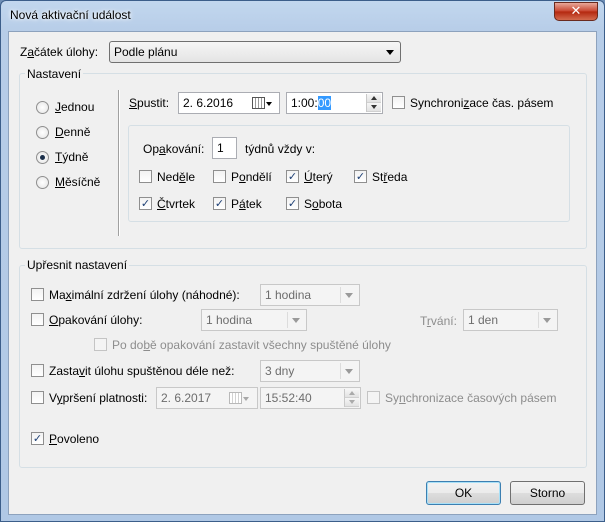 The height and width of the screenshot is (522, 605). Describe the element at coordinates (254, 320) in the screenshot. I see `repeat-task-dropdown: 1 hodina` at that location.